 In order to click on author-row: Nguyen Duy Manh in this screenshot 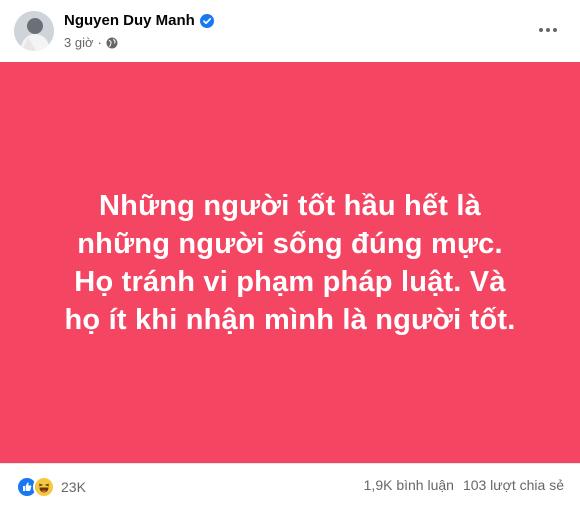, I will do `click(139, 20)`.